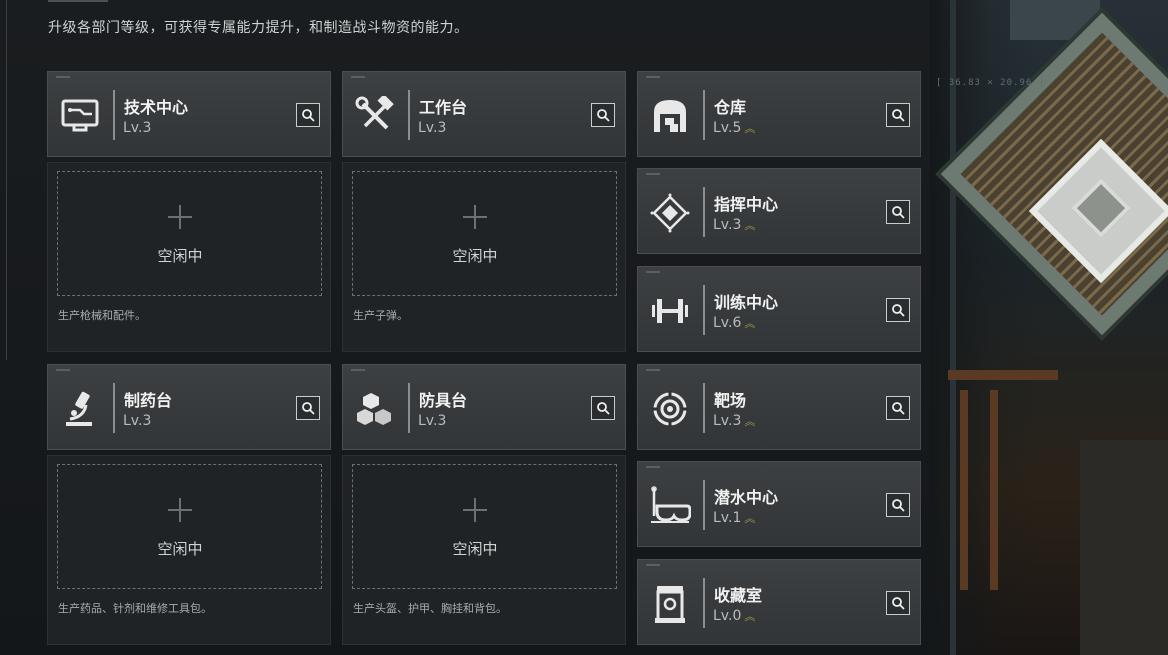 The image size is (1168, 655). Describe the element at coordinates (727, 128) in the screenshot. I see `level-text: Lv.5` at that location.